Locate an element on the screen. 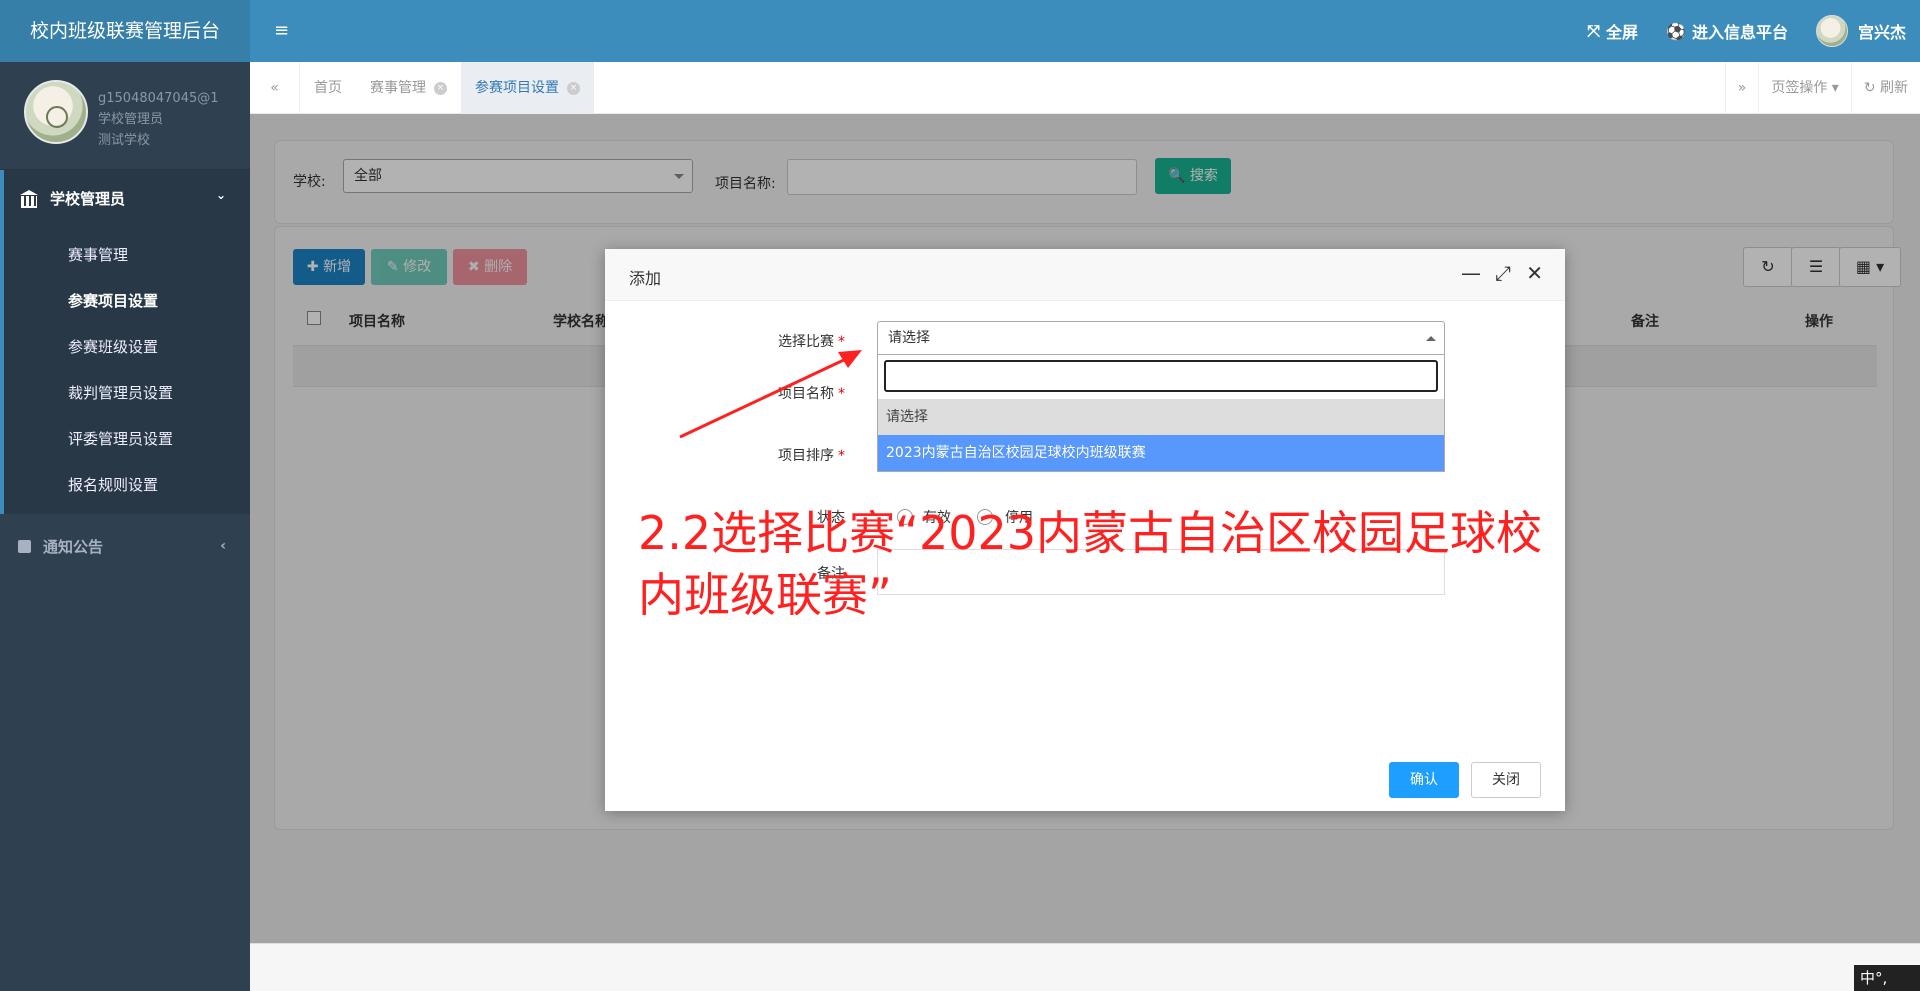 The height and width of the screenshot is (991, 1920). fullscreen-button: ⤧ 全屏 is located at coordinates (1612, 31).